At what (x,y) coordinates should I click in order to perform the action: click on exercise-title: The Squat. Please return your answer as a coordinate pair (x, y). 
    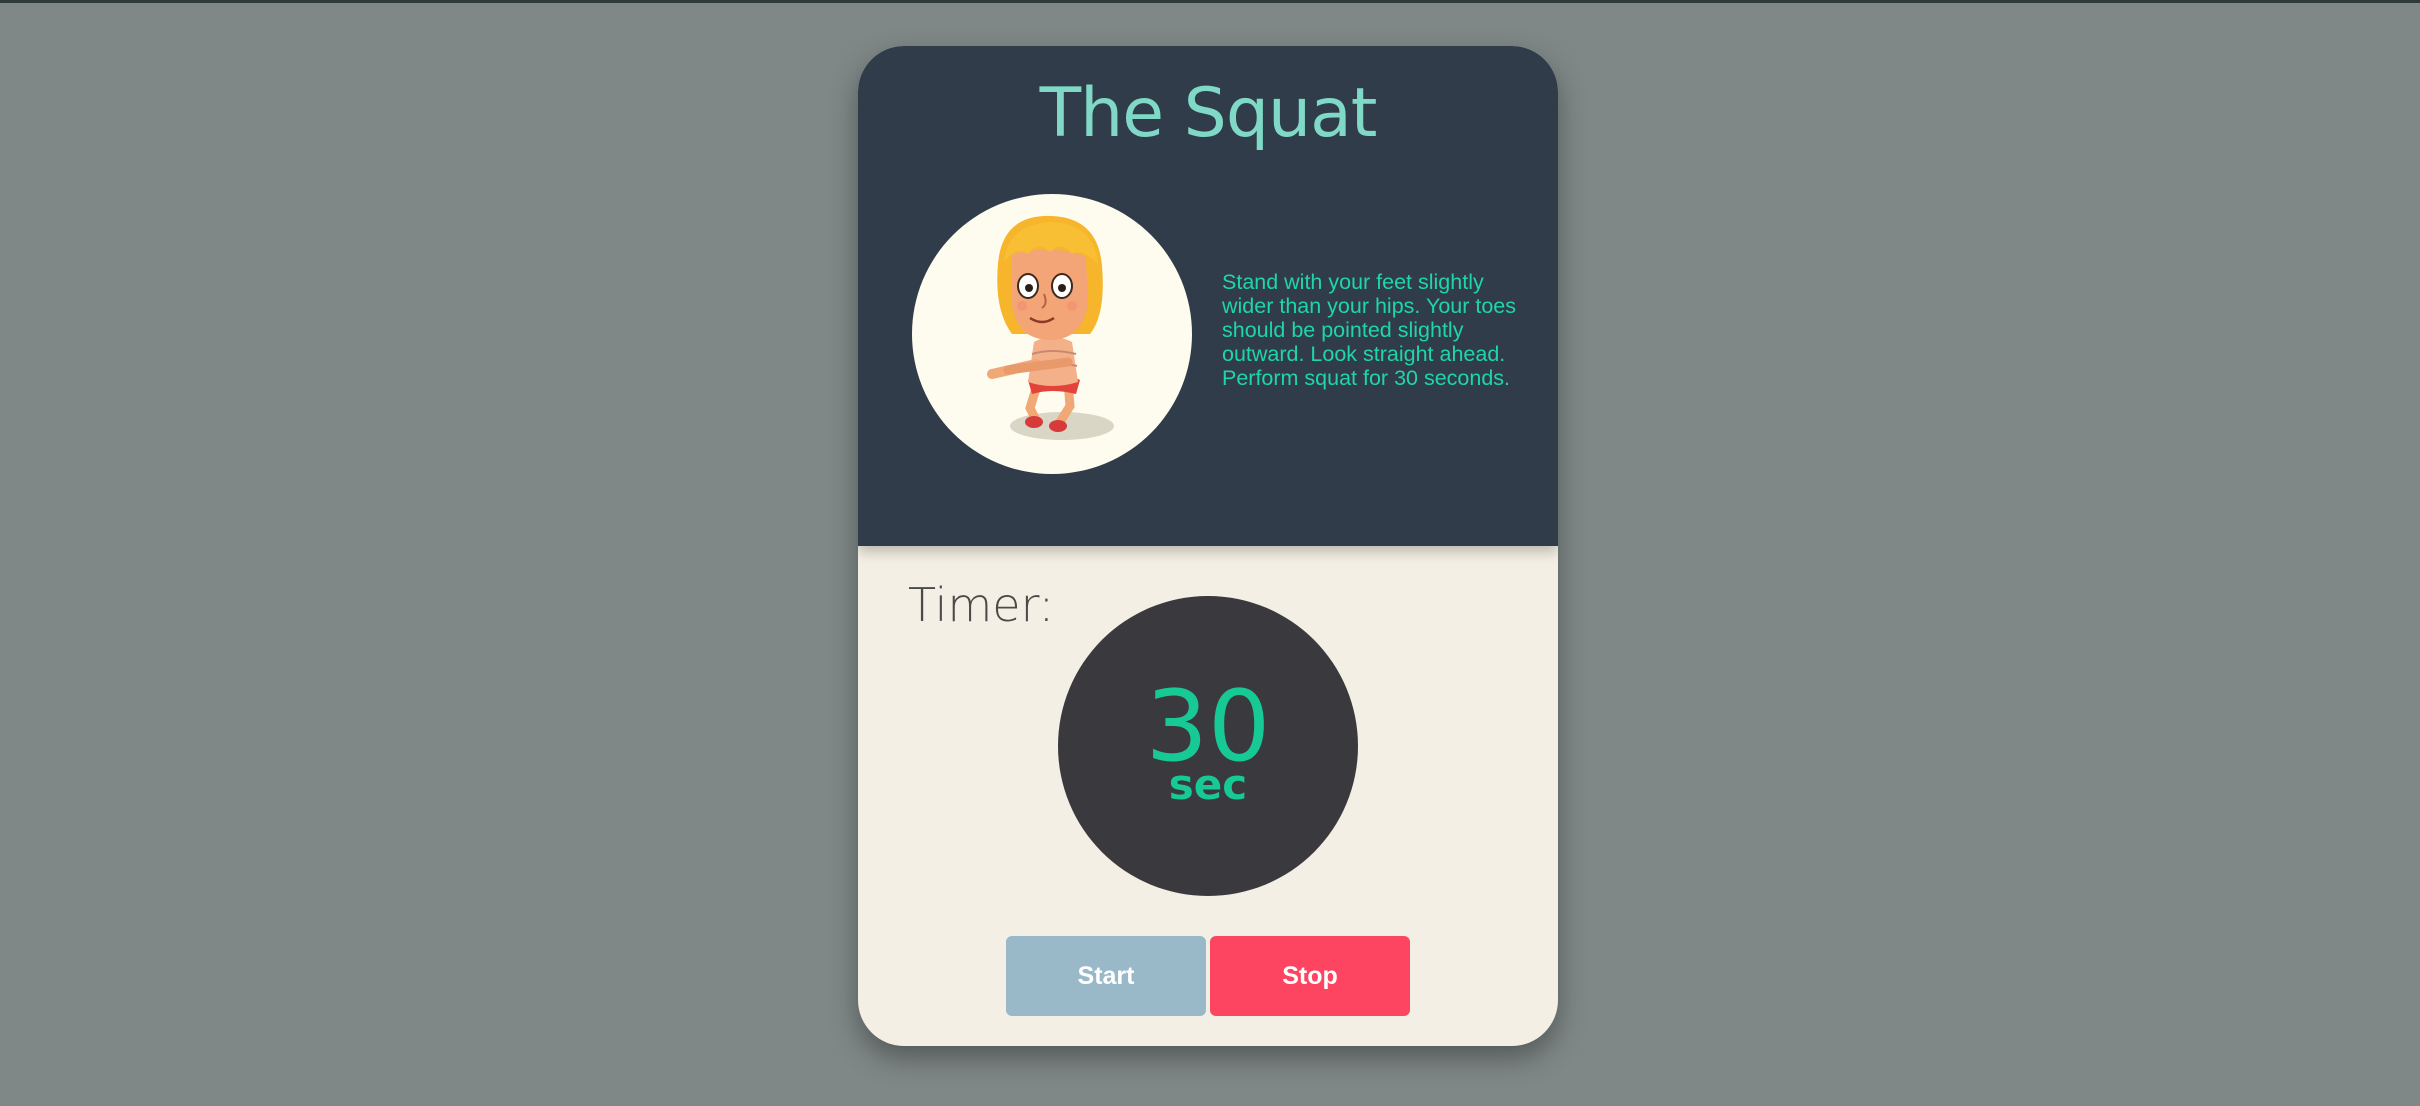
    Looking at the image, I should click on (1208, 113).